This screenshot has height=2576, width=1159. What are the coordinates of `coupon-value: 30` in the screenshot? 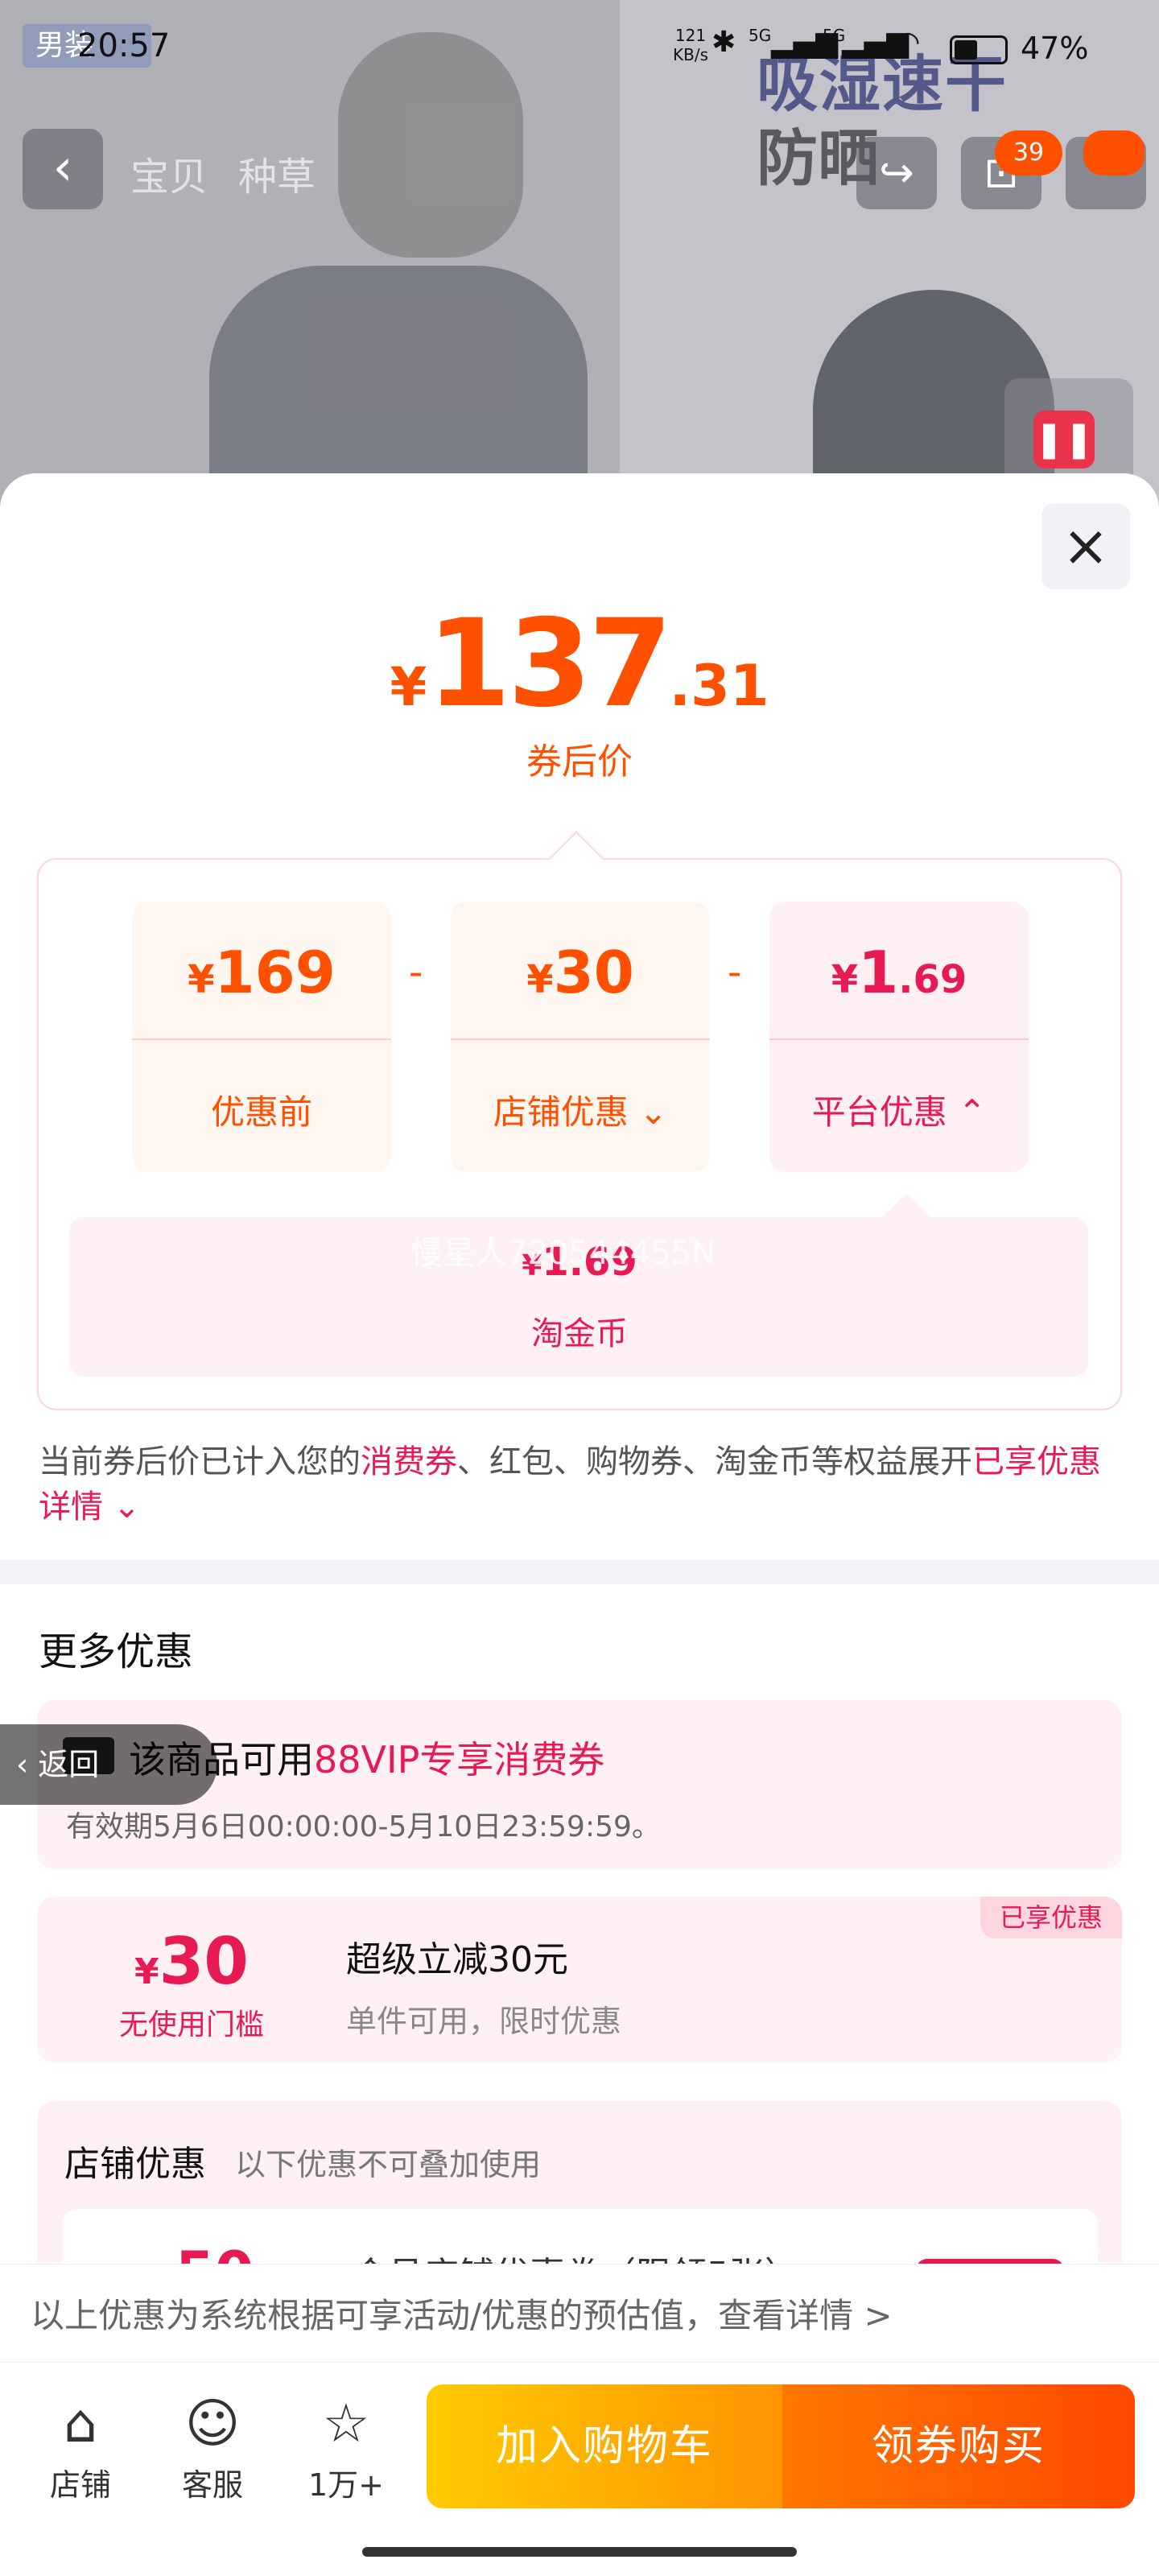 It's located at (204, 1961).